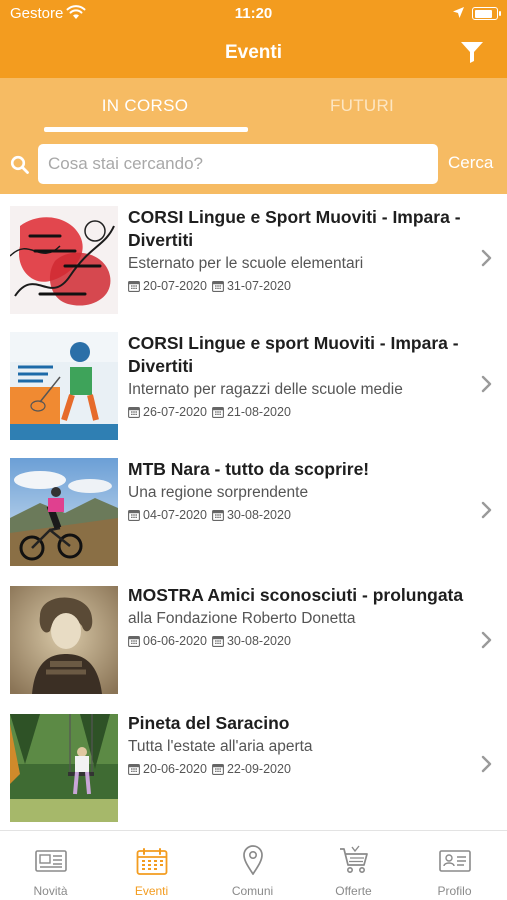 The image size is (507, 900). I want to click on tabbar-item-profilo: Profilo, so click(454, 865).